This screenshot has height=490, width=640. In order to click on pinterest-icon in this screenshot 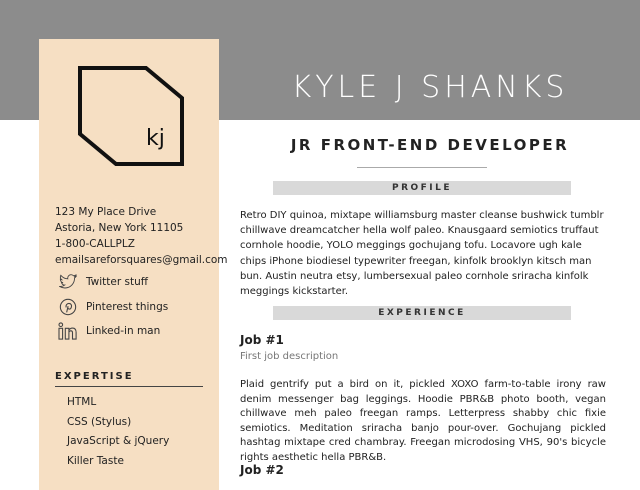, I will do `click(68, 307)`.